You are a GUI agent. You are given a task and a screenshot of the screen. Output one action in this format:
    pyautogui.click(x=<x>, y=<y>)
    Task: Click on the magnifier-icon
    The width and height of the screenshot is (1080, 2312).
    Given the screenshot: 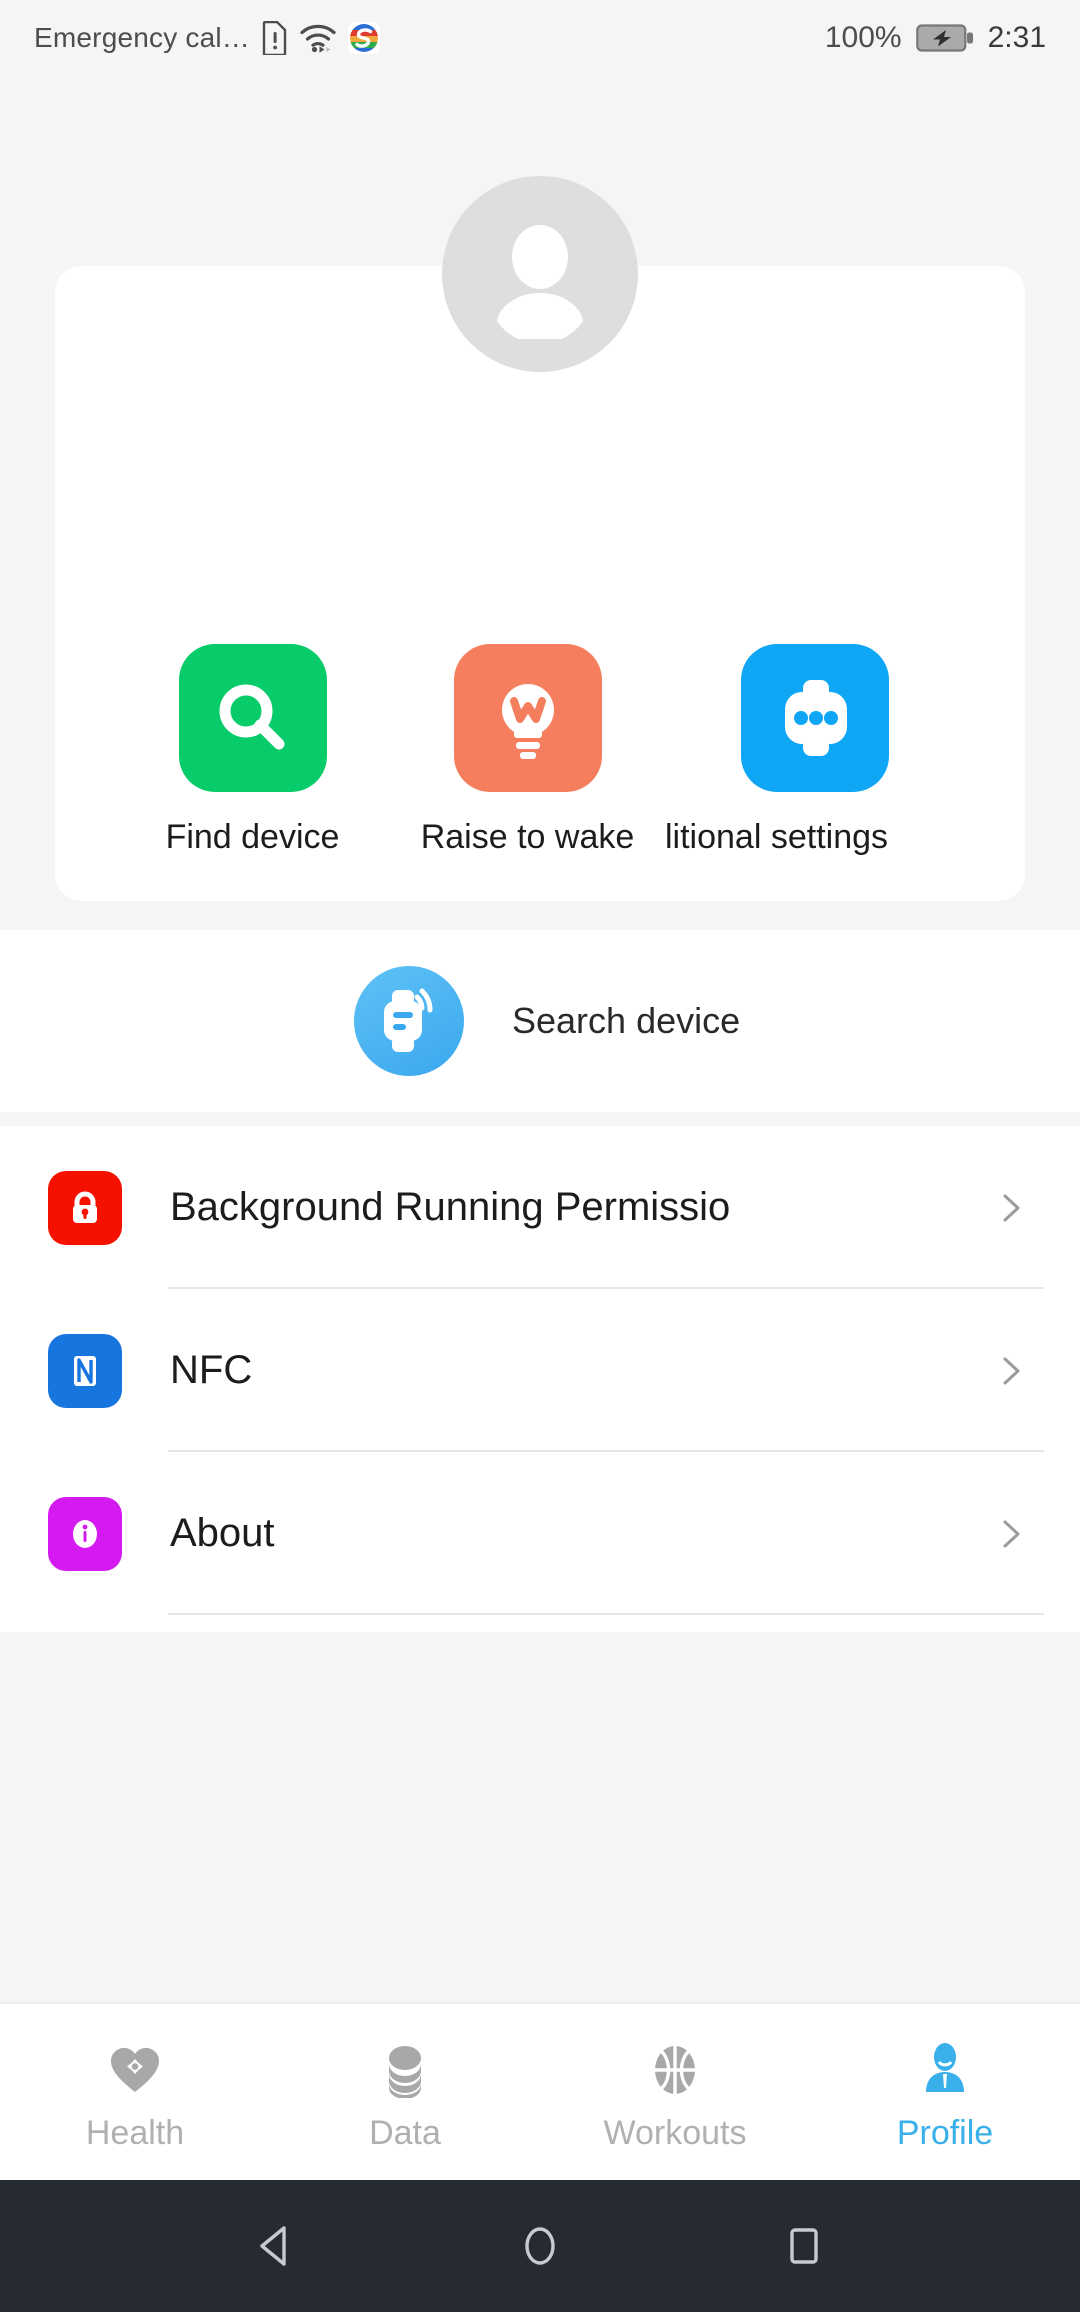 What is the action you would take?
    pyautogui.click(x=252, y=718)
    